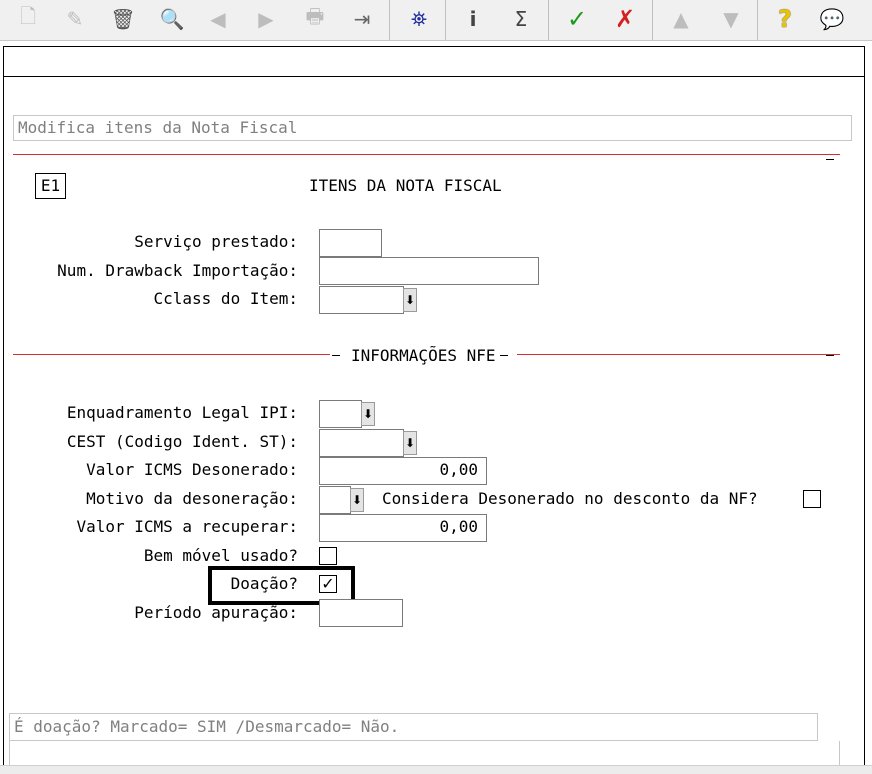 The image size is (872, 774). Describe the element at coordinates (177, 270) in the screenshot. I see `drawback-label: Num. Drawback Importação:` at that location.